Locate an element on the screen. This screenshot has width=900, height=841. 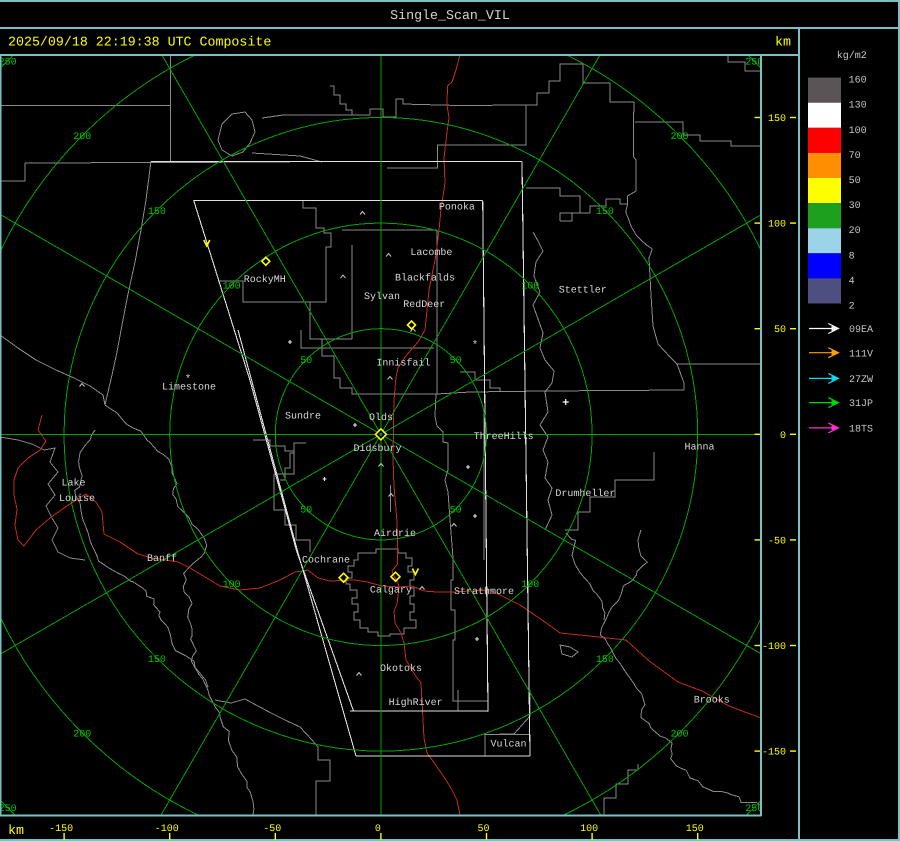
svg-text: RedDeer is located at coordinates (424, 305).